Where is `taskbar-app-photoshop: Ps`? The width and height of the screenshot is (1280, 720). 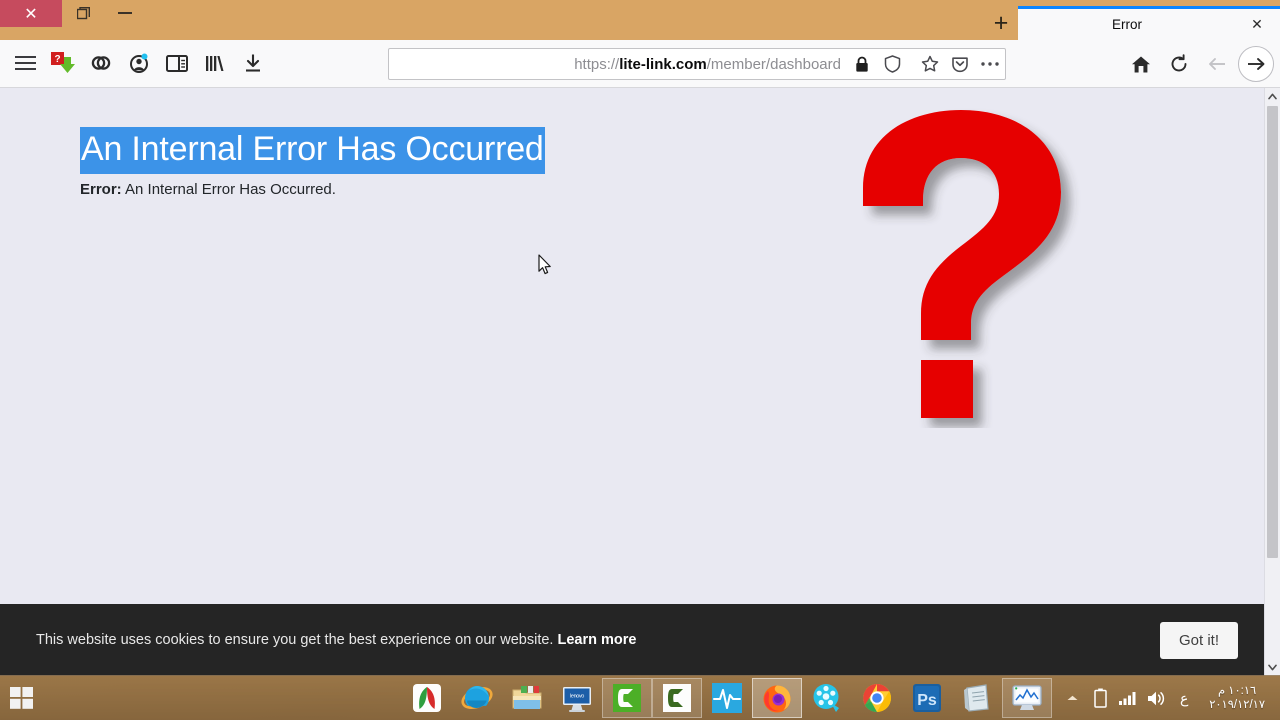
taskbar-app-photoshop: Ps is located at coordinates (927, 698).